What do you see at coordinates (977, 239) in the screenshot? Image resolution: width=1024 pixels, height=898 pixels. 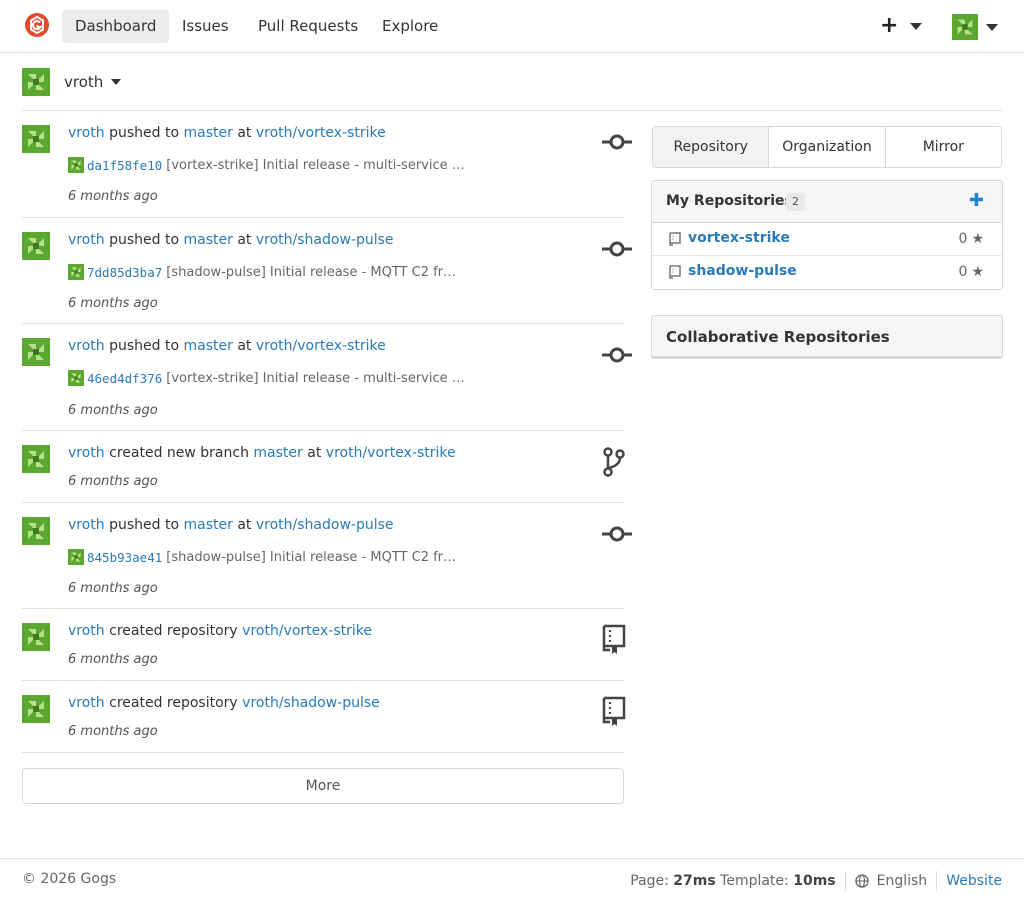 I see `star-icon: ★` at bounding box center [977, 239].